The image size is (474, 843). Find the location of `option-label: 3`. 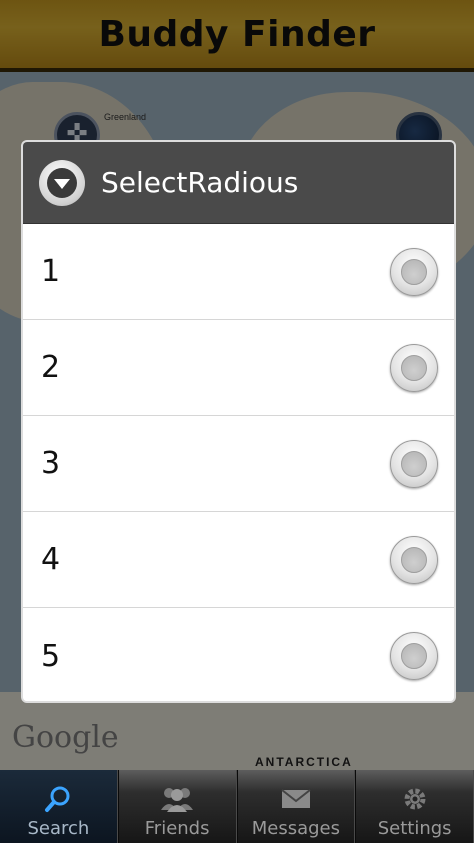

option-label: 3 is located at coordinates (51, 463).